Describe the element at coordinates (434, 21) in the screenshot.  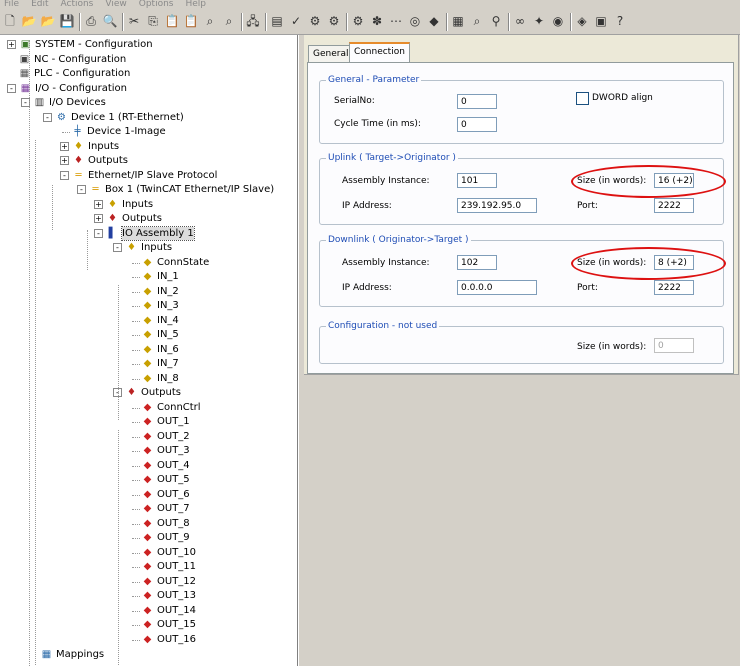
I see `insert-icon: ◆` at that location.